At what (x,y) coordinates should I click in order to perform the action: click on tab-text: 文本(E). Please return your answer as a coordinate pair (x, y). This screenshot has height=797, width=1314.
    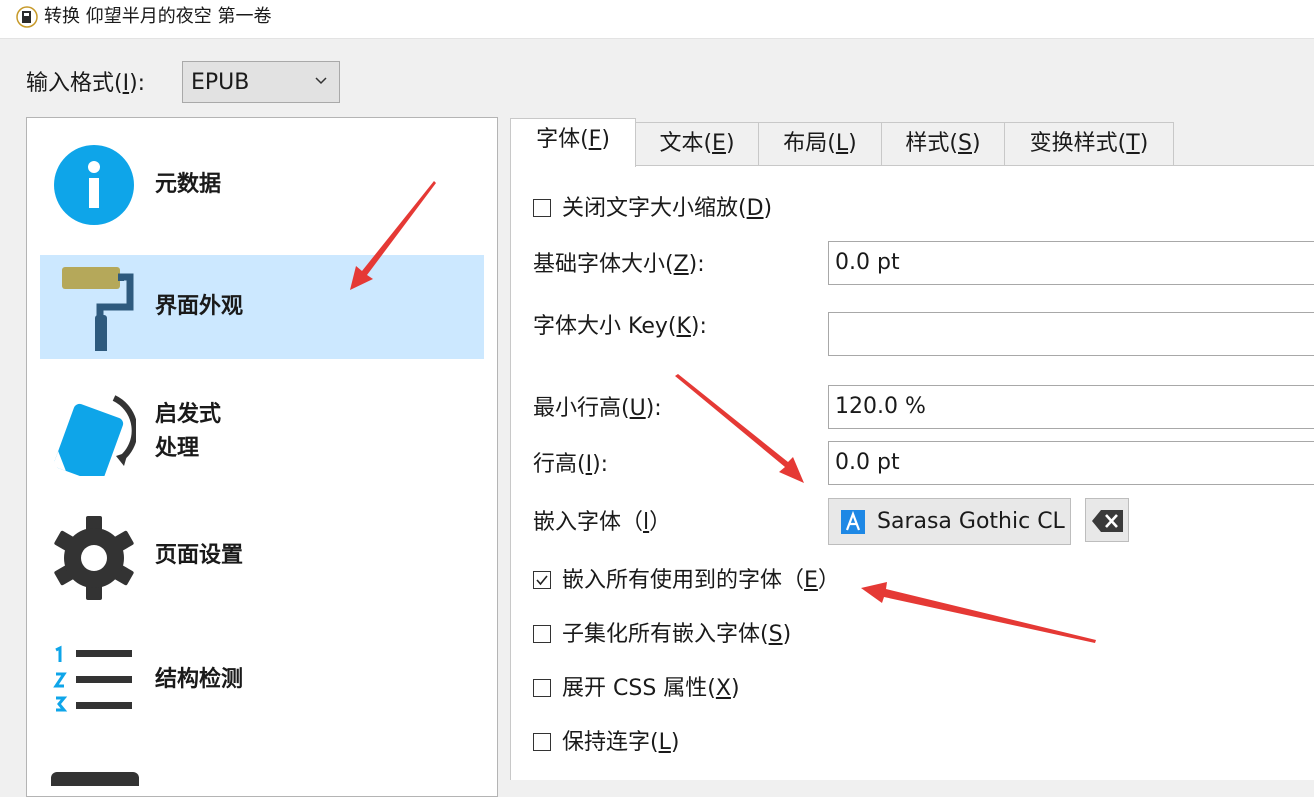
    Looking at the image, I should click on (697, 144).